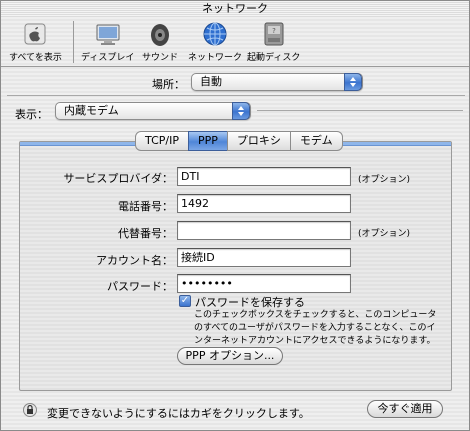 The height and width of the screenshot is (431, 470). I want to click on speaker-icon, so click(160, 35).